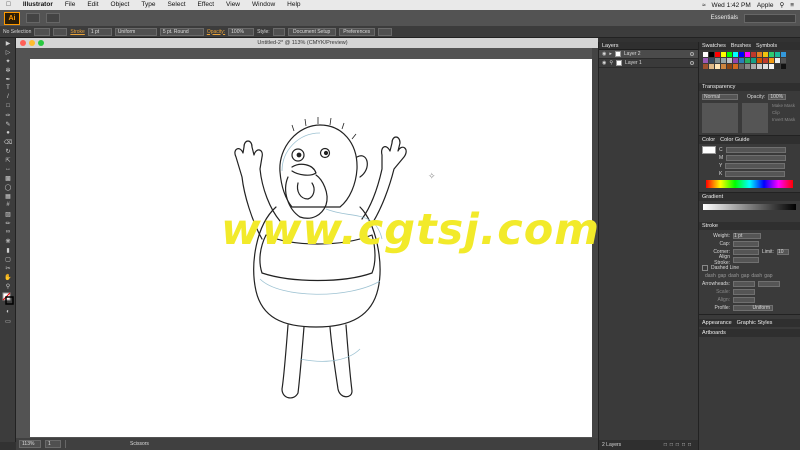 The image size is (800, 450). I want to click on lasso-tool-icon: ✼, so click(8, 70).